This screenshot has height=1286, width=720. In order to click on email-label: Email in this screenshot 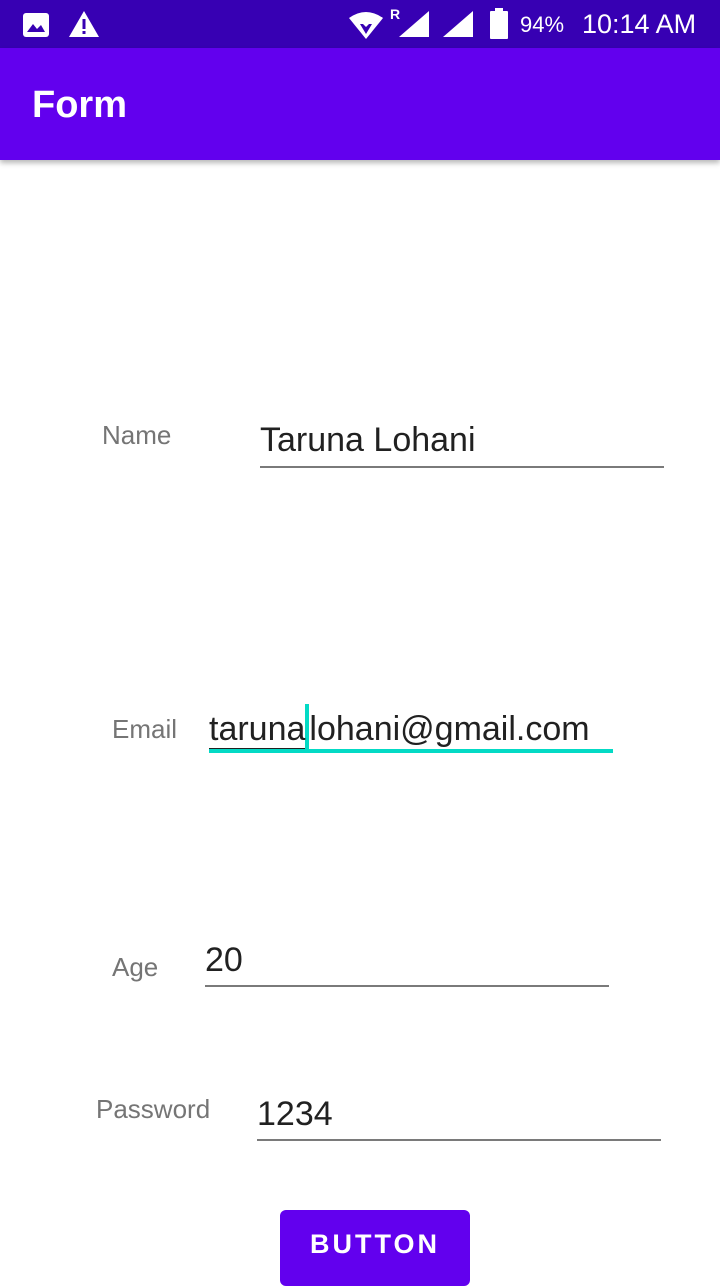, I will do `click(145, 729)`.